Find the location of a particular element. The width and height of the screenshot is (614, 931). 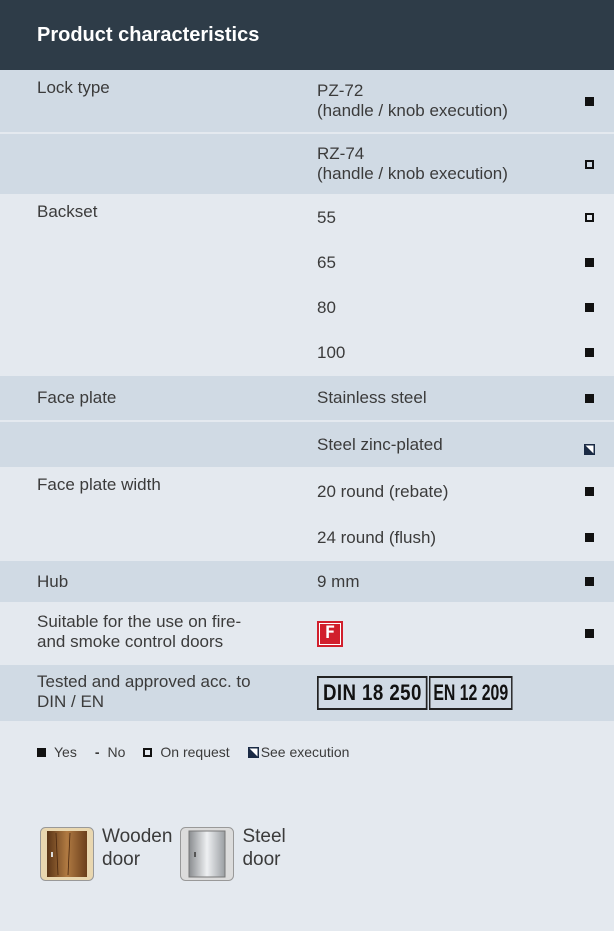

value-20-round: 20 round (rebate) is located at coordinates (383, 491).